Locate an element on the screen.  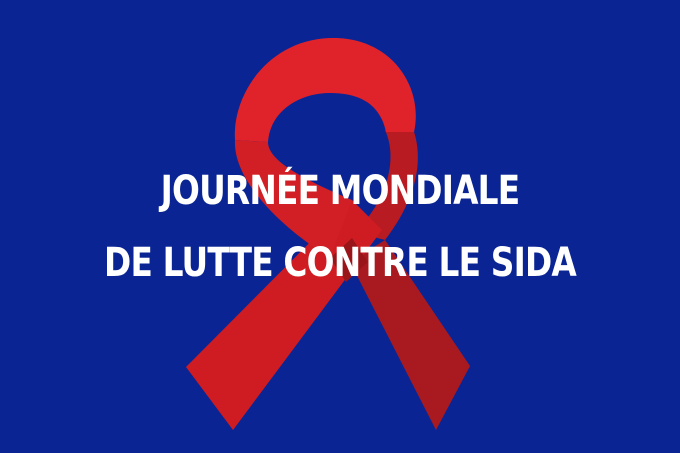
headline-line-2: DE LUTTE CONTRE LE SIDA is located at coordinates (340, 263).